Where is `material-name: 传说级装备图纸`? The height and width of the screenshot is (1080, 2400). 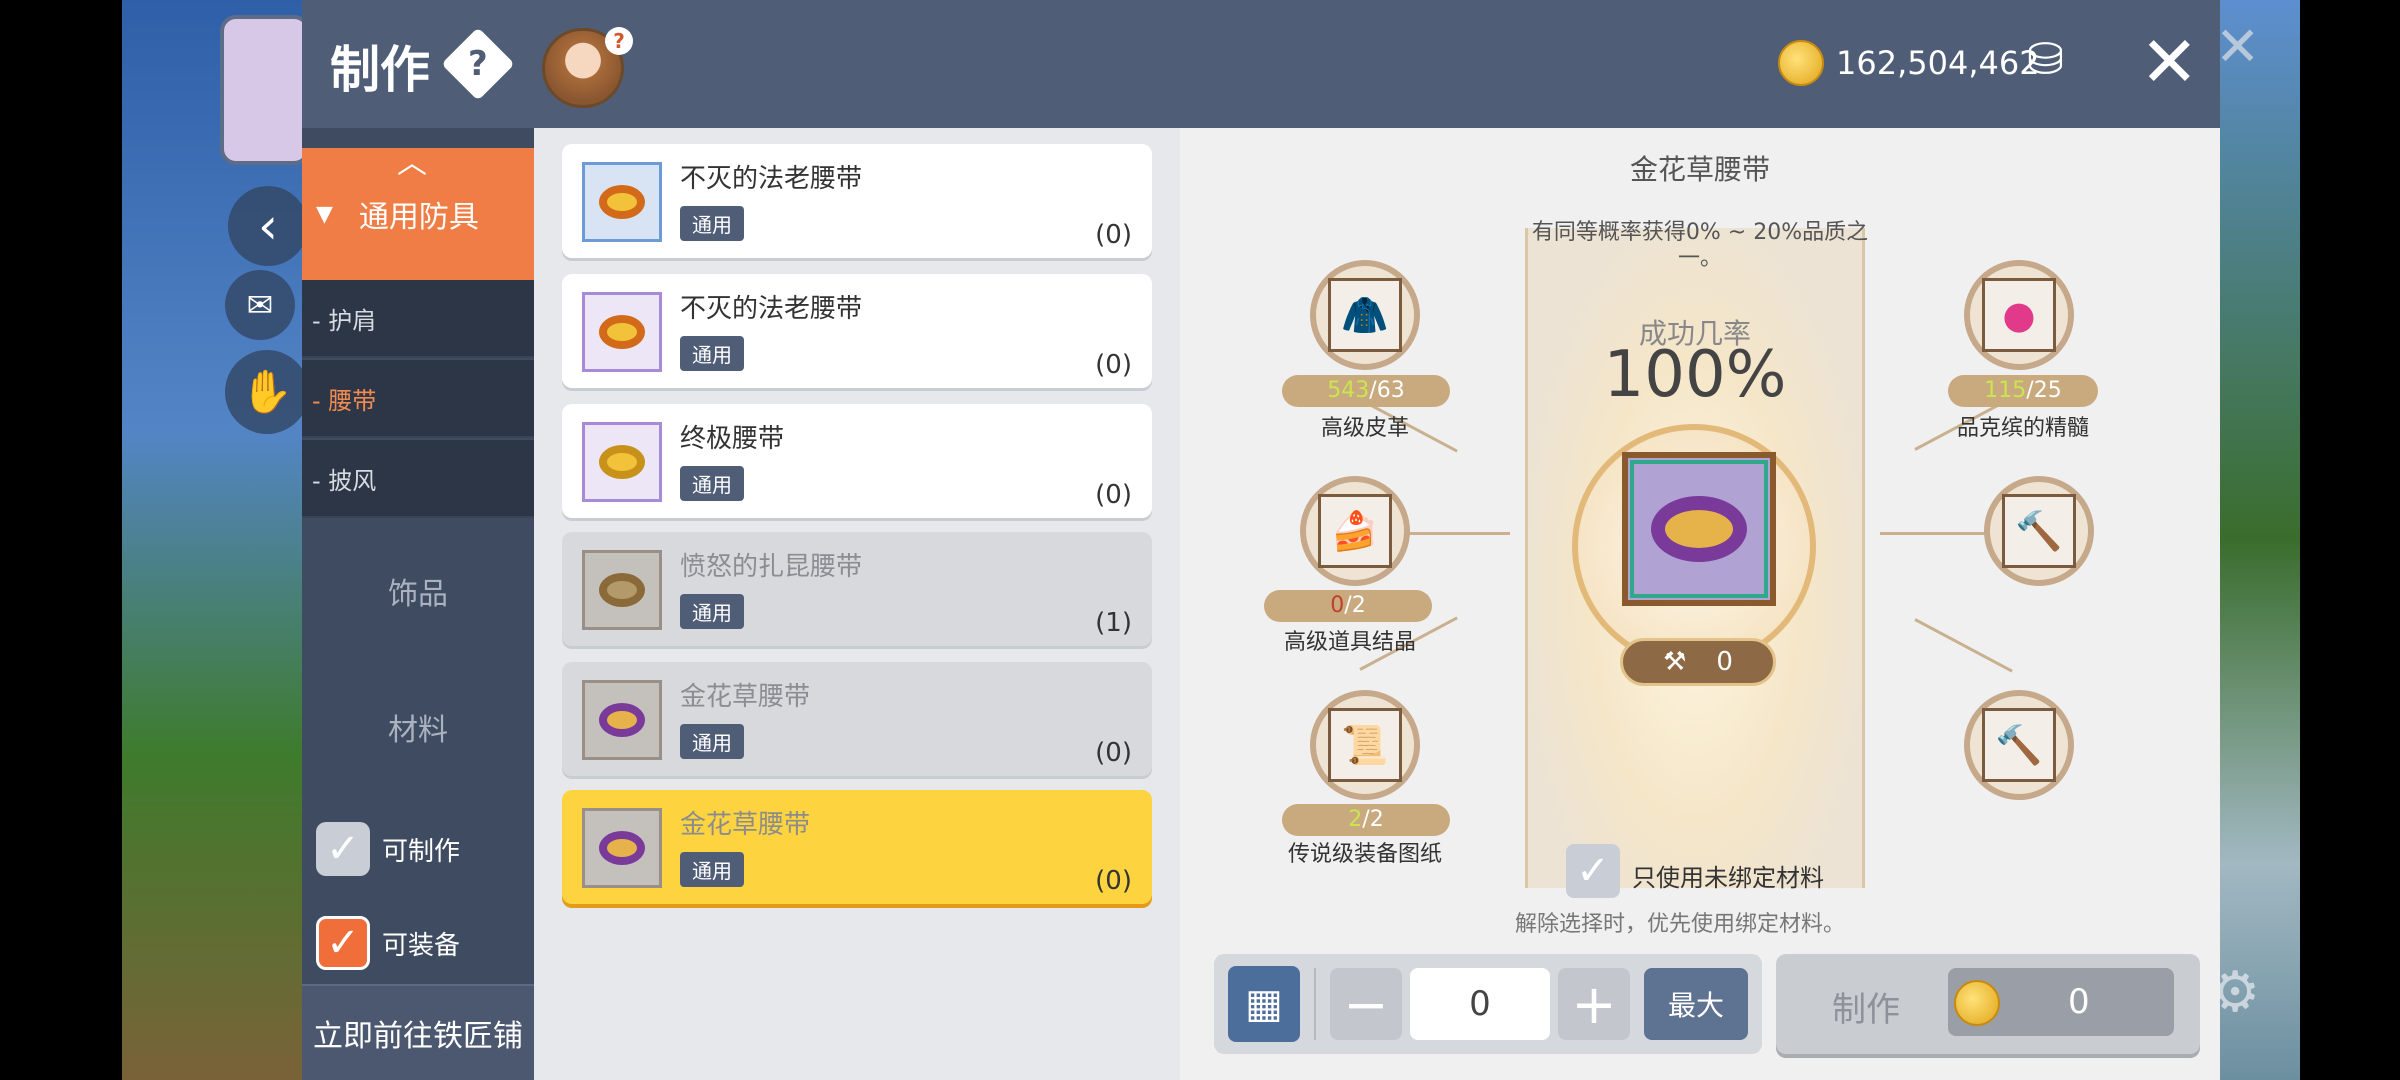 material-name: 传说级装备图纸 is located at coordinates (1364, 854).